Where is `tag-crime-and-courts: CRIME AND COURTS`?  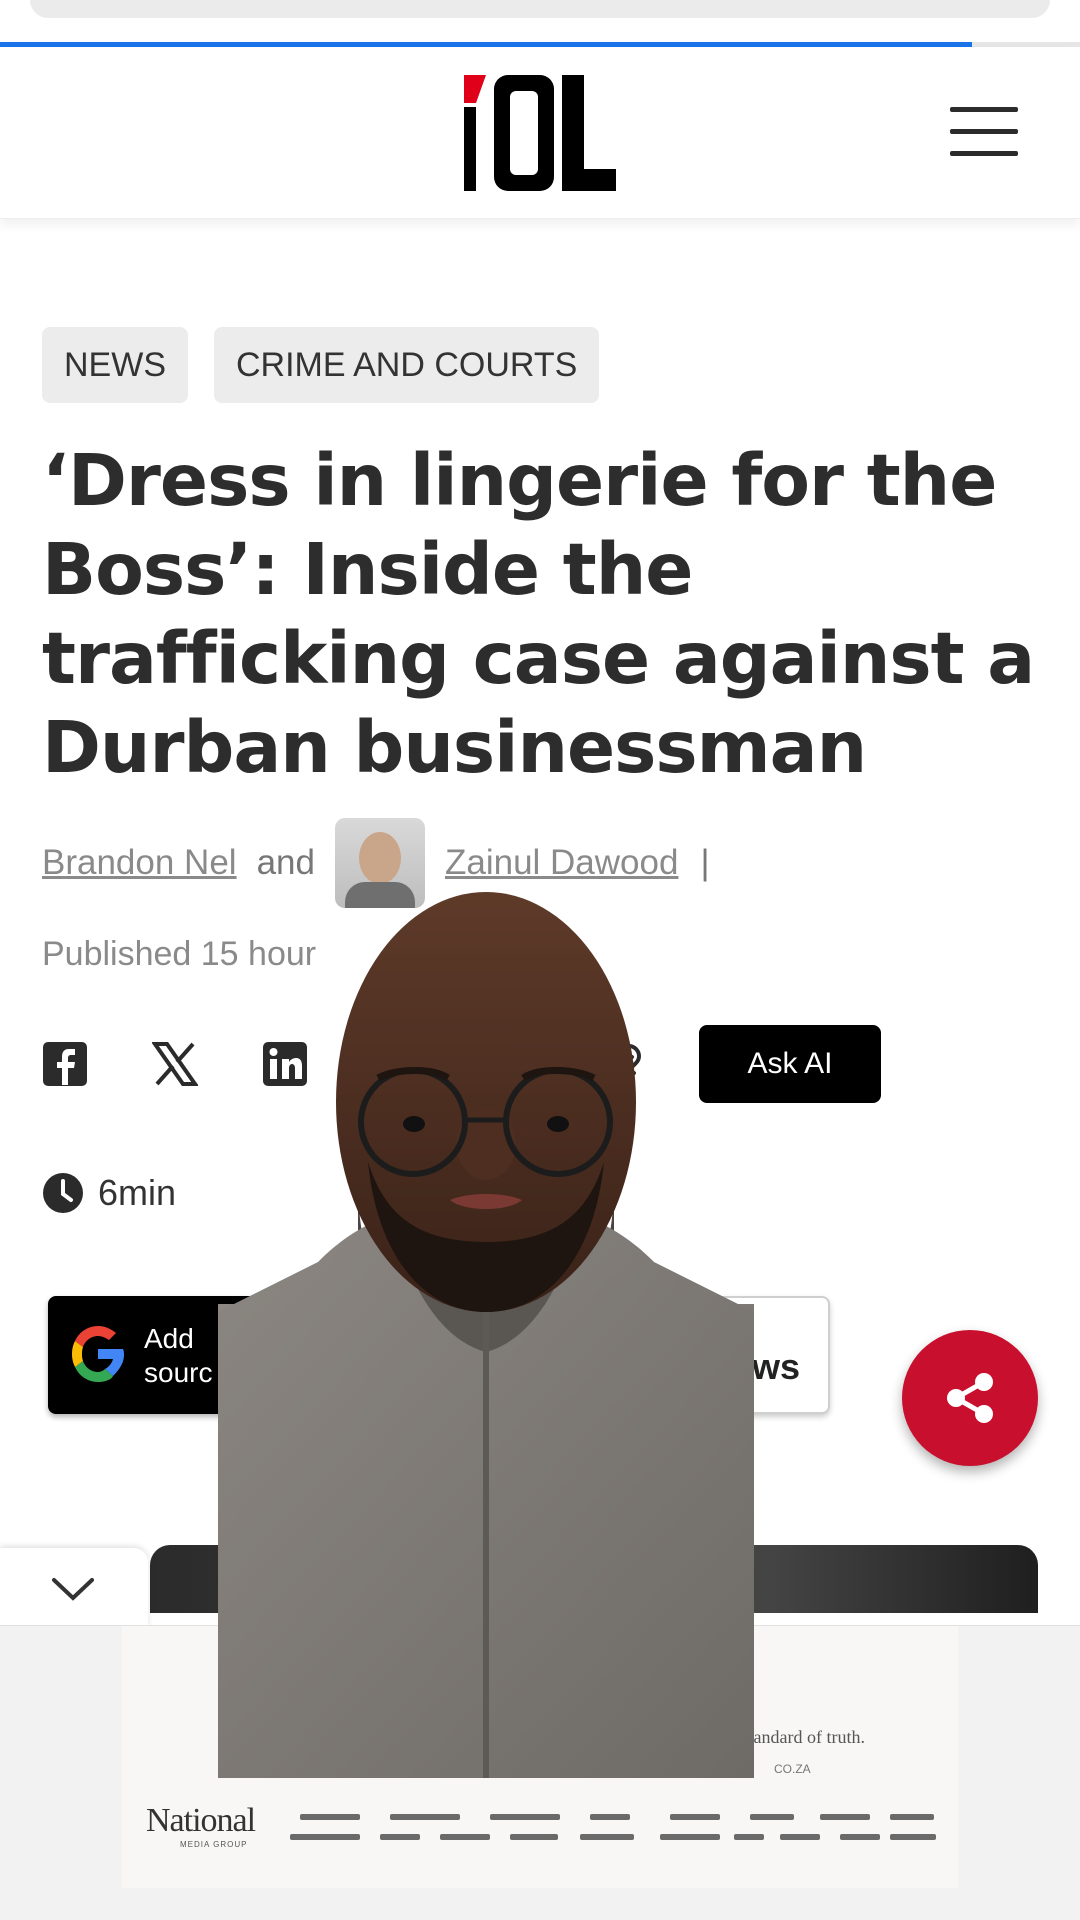 tag-crime-and-courts: CRIME AND COURTS is located at coordinates (407, 365).